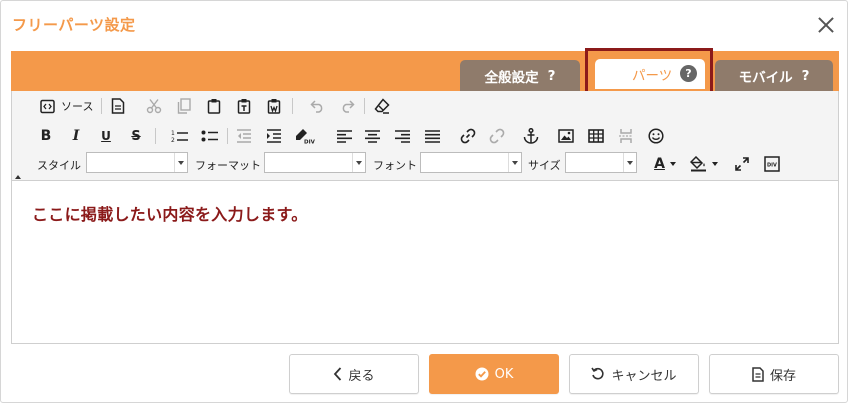 The width and height of the screenshot is (848, 403). Describe the element at coordinates (210, 136) in the screenshot. I see `bulleted-list-icon` at that location.